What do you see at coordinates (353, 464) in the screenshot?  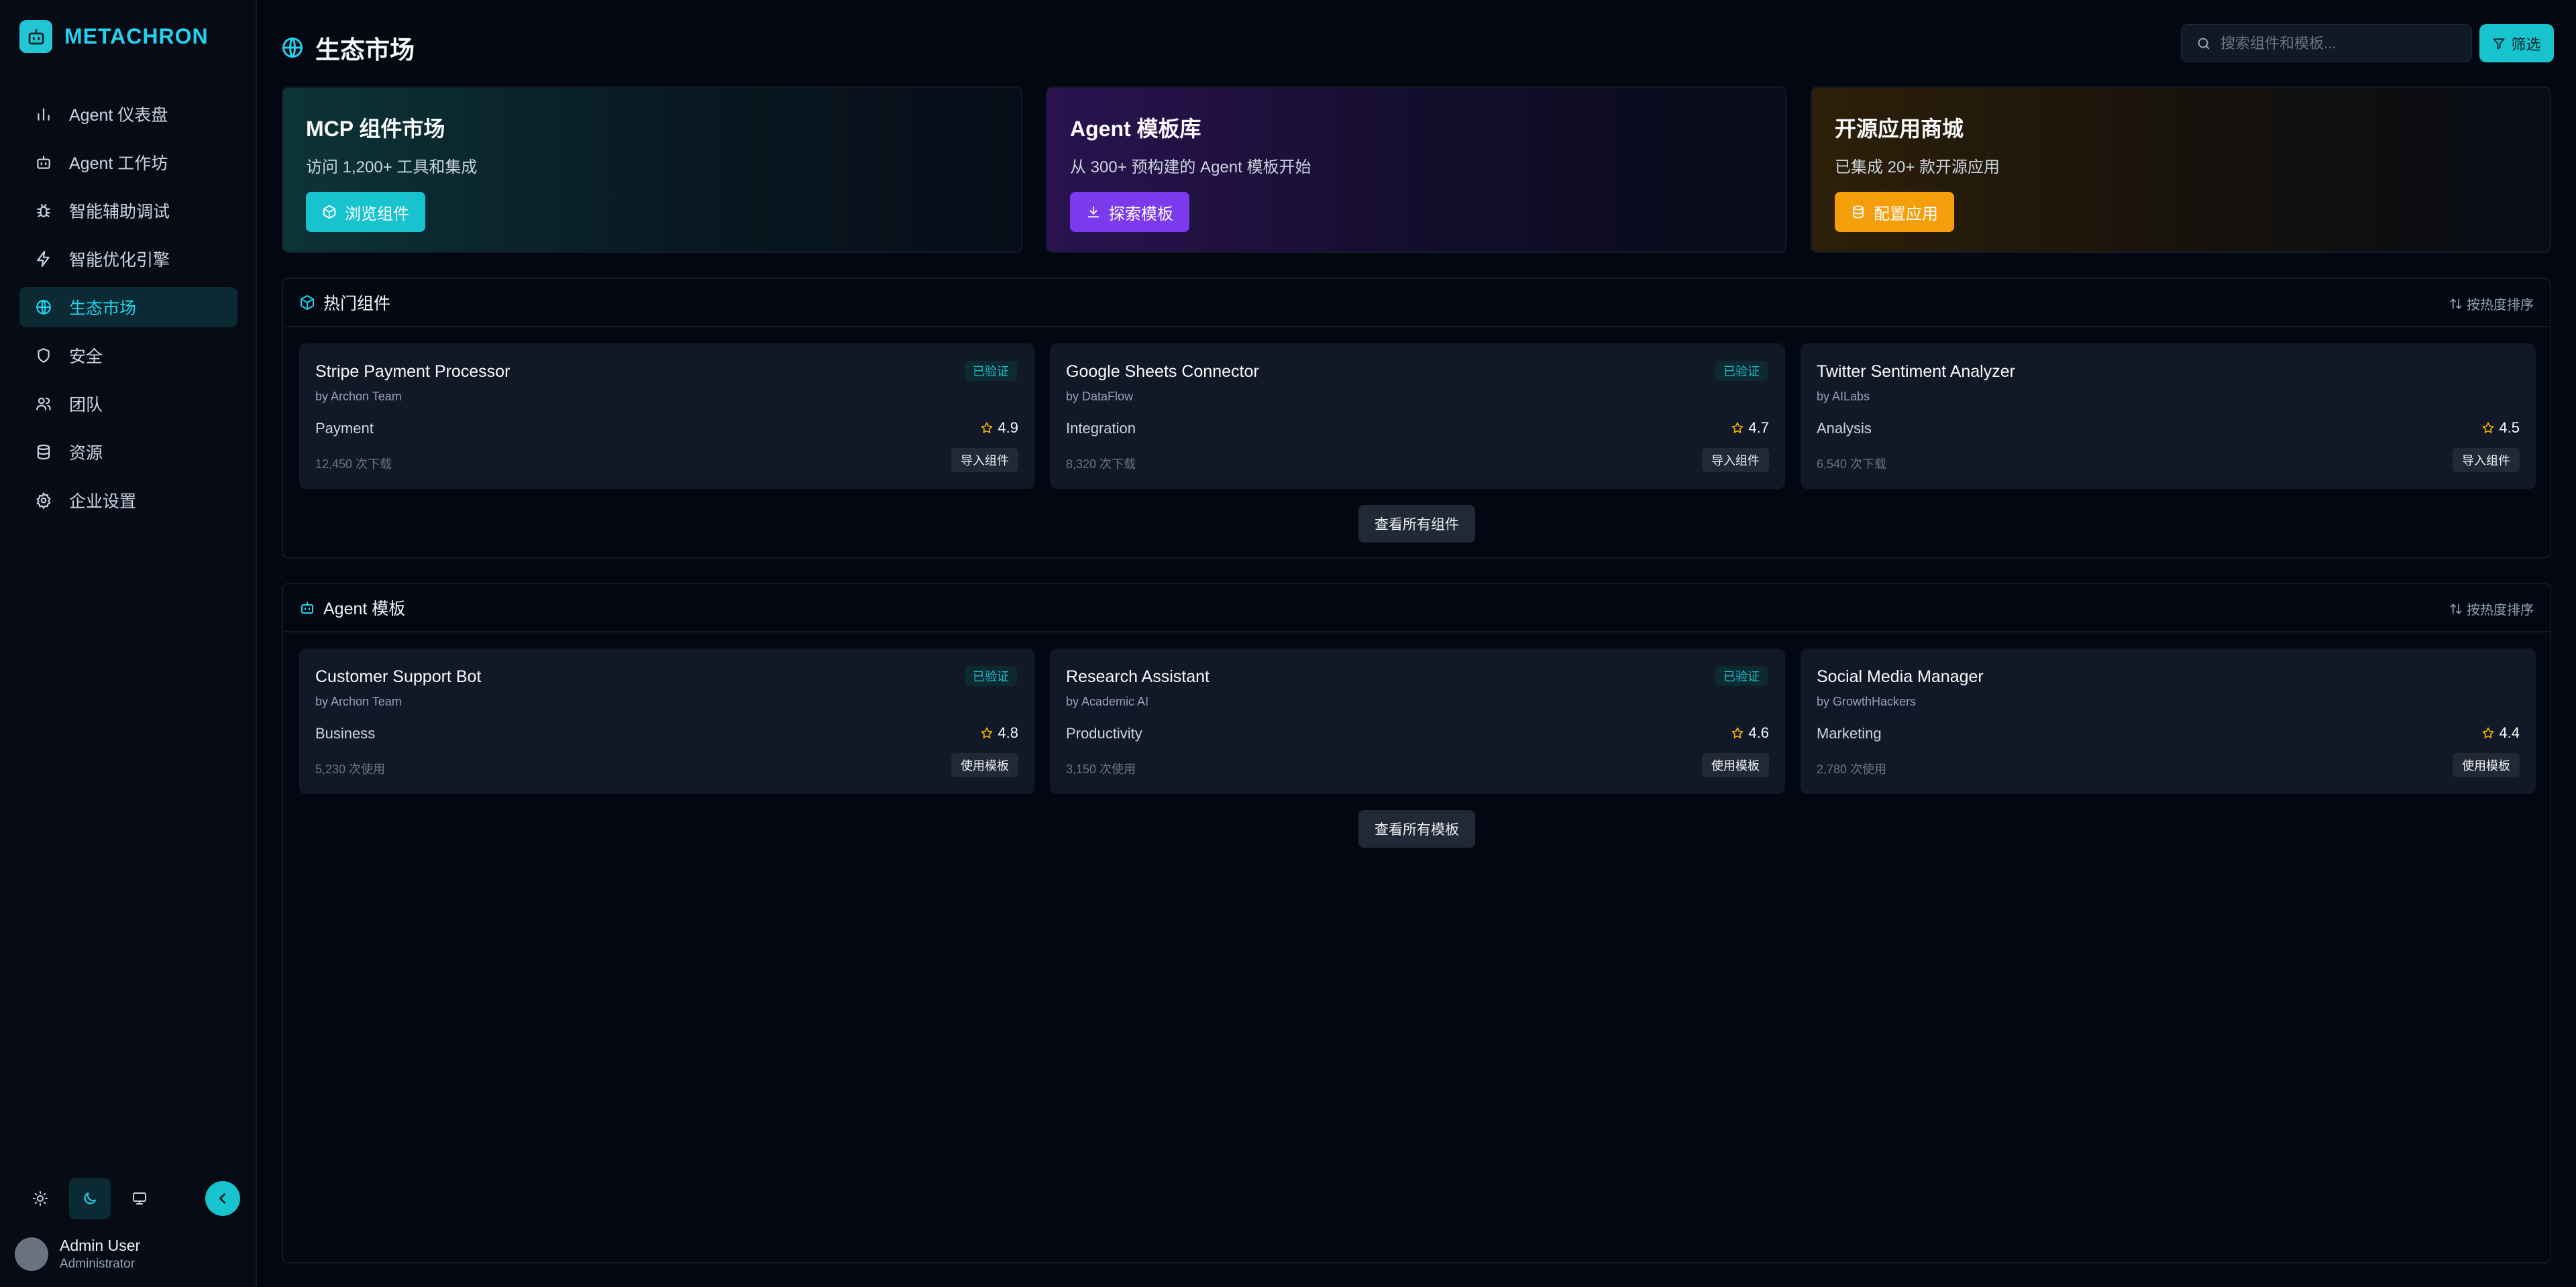 I see `download-count: 12,450 次下载` at bounding box center [353, 464].